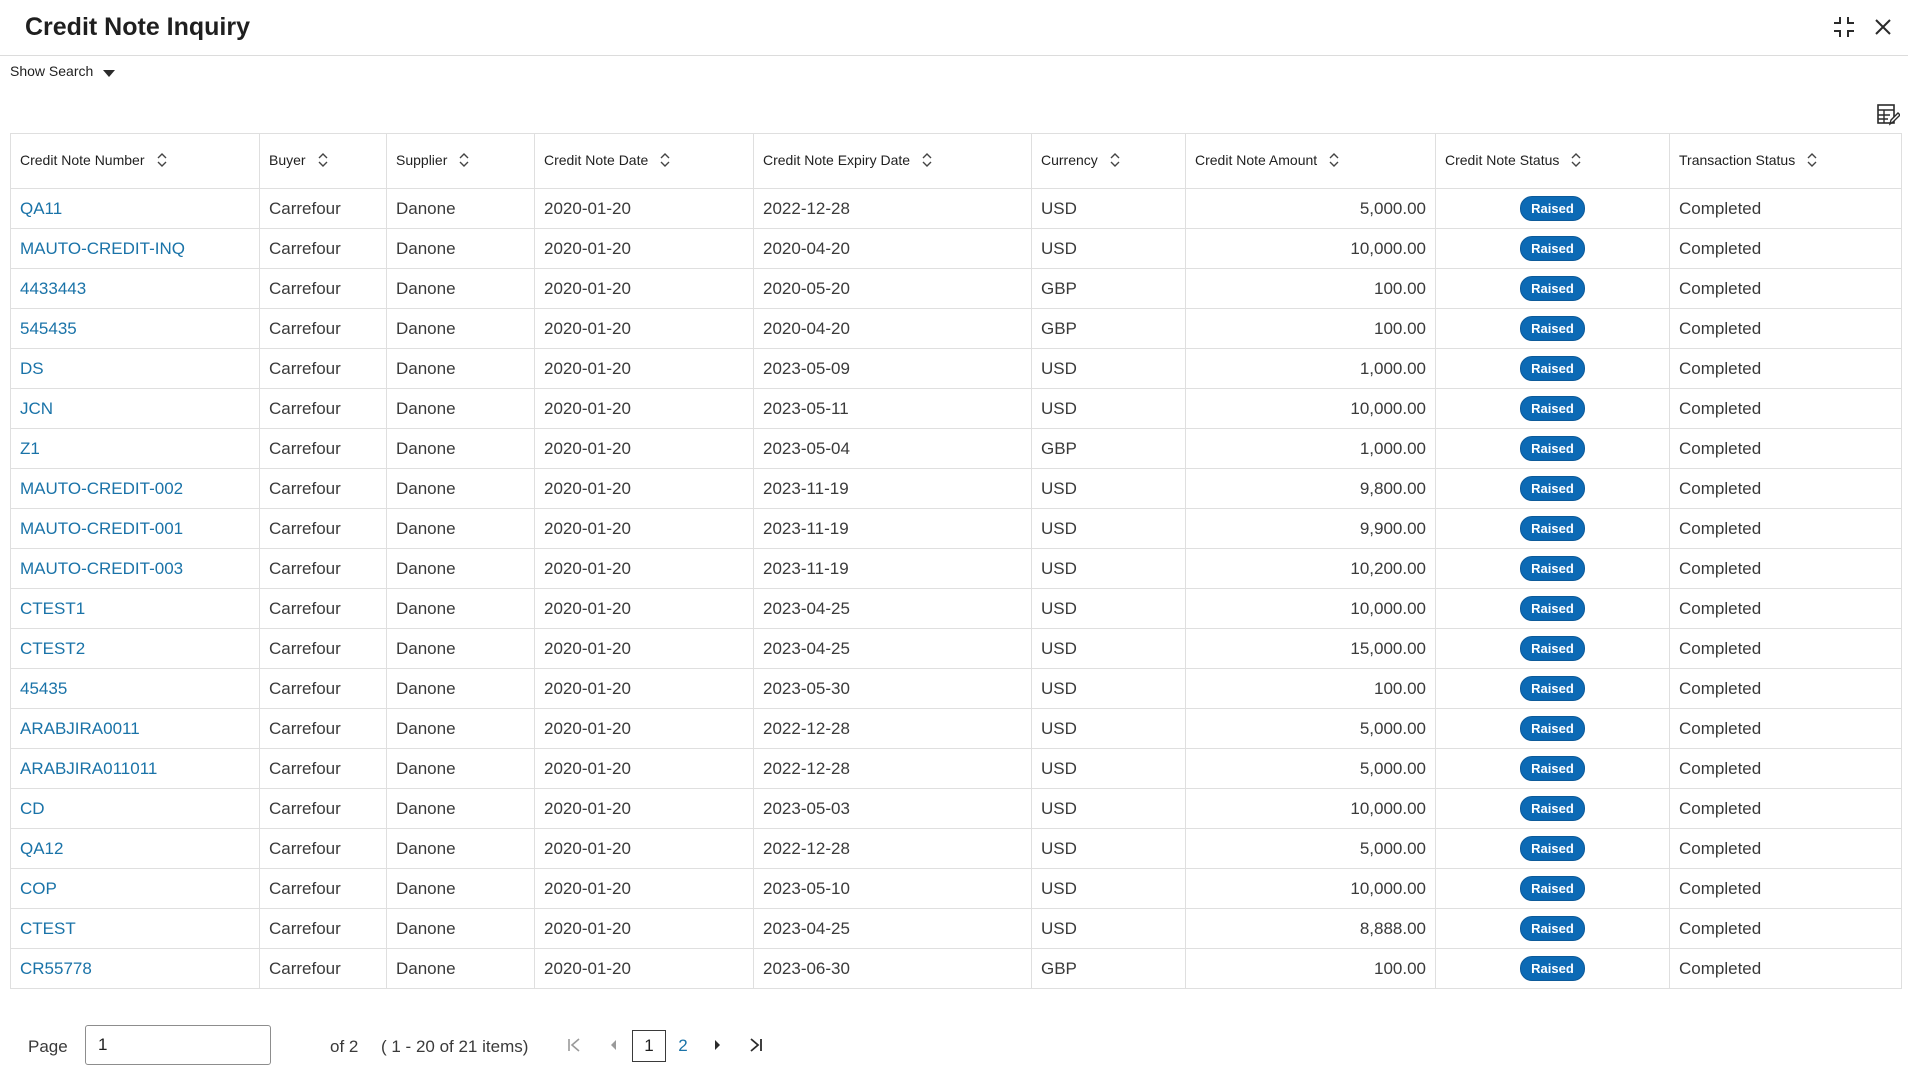 Image resolution: width=1908 pixels, height=1090 pixels. I want to click on page-number-input, so click(178, 1045).